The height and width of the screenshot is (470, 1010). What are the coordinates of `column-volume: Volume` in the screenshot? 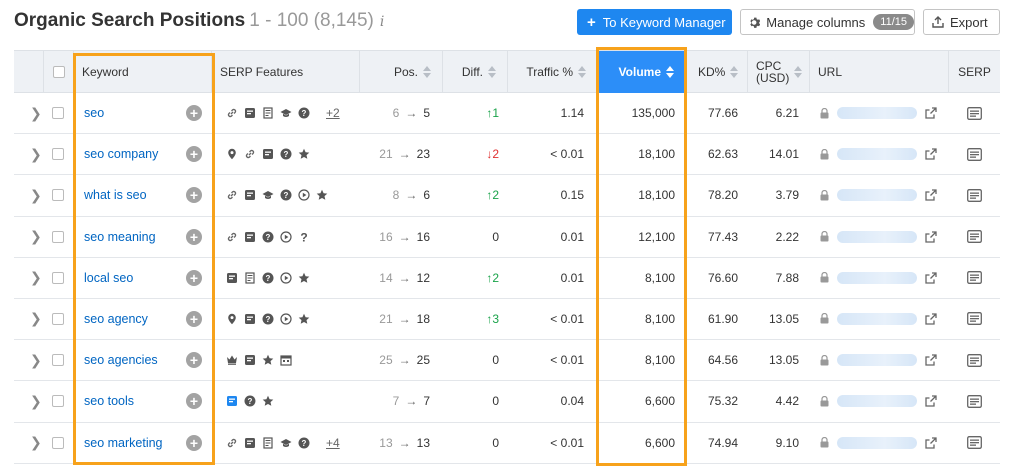 It's located at (642, 72).